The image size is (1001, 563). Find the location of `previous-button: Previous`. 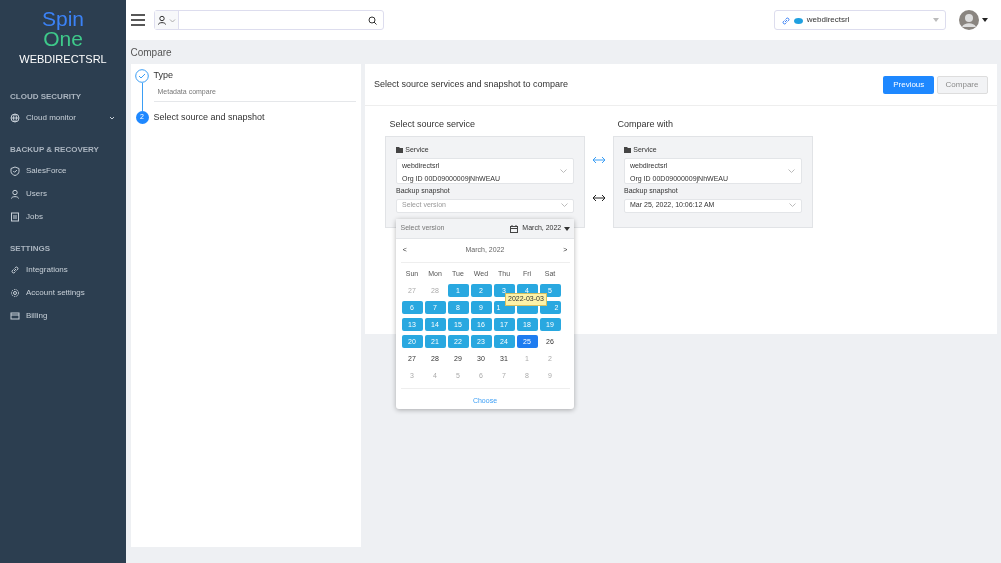

previous-button: Previous is located at coordinates (909, 84).